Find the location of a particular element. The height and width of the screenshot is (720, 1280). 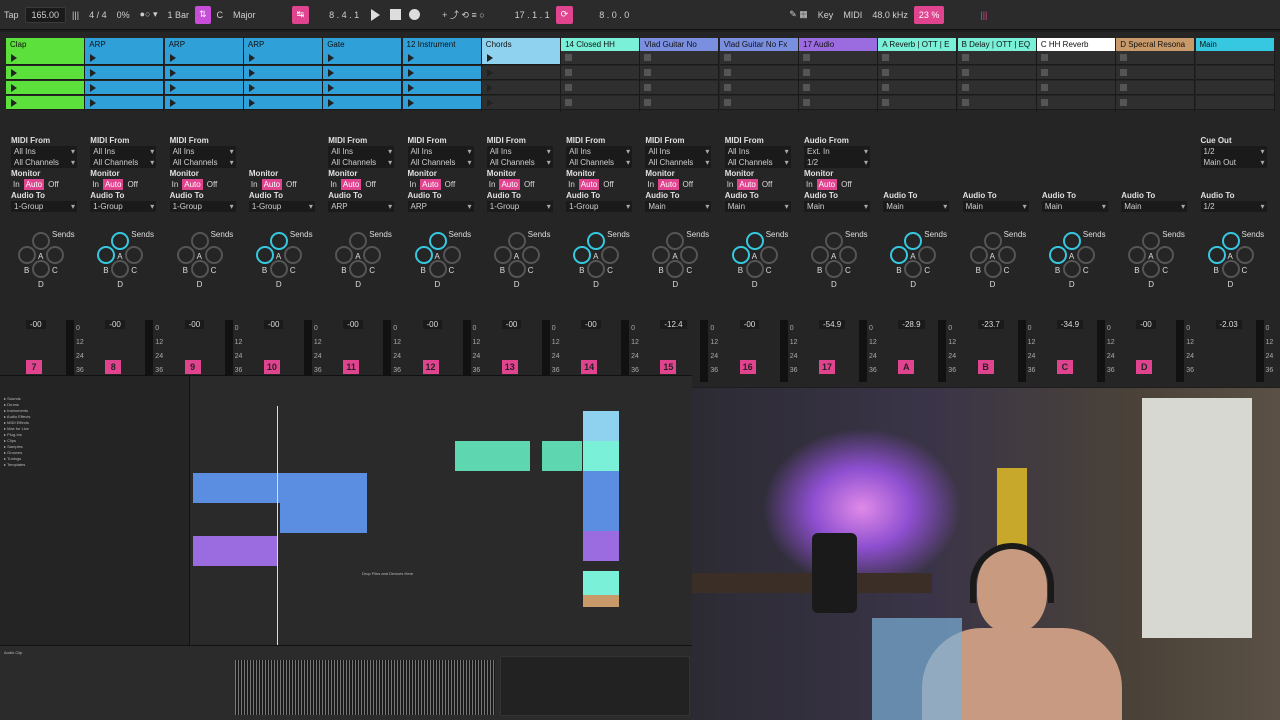

track-title: Vlad Guitar No is located at coordinates (680, 44).